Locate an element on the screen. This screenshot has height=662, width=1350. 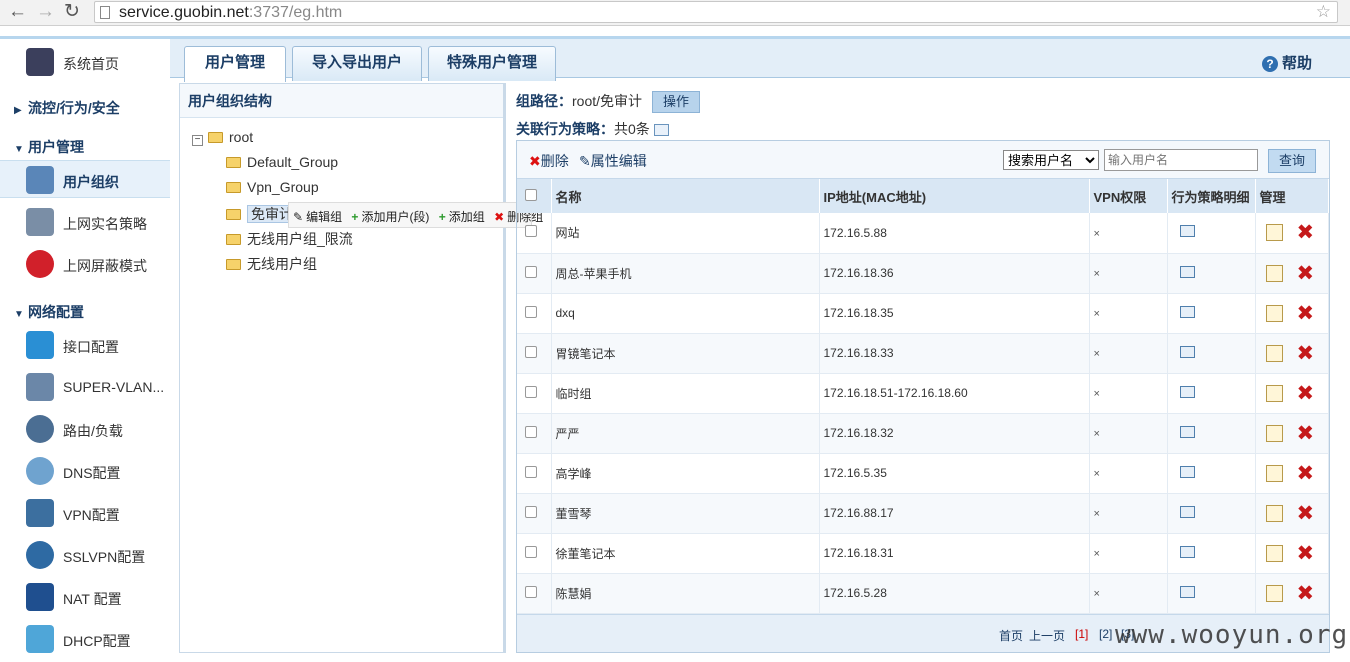
page-2-link: [2] is located at coordinates (1105, 634).